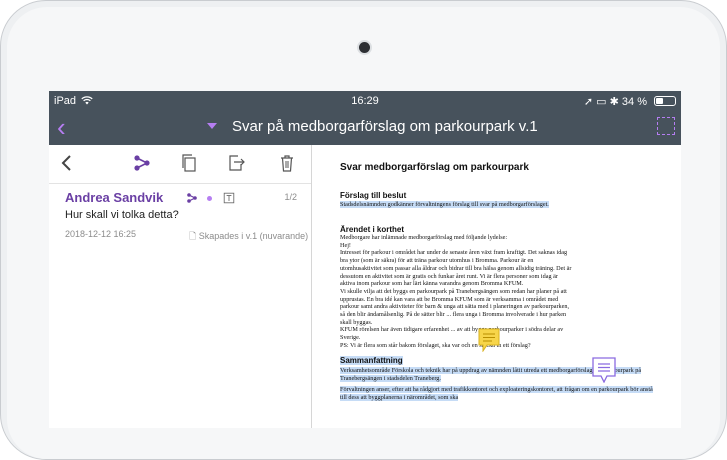  What do you see at coordinates (114, 197) in the screenshot?
I see `comment-author: Andrea Sandvik` at bounding box center [114, 197].